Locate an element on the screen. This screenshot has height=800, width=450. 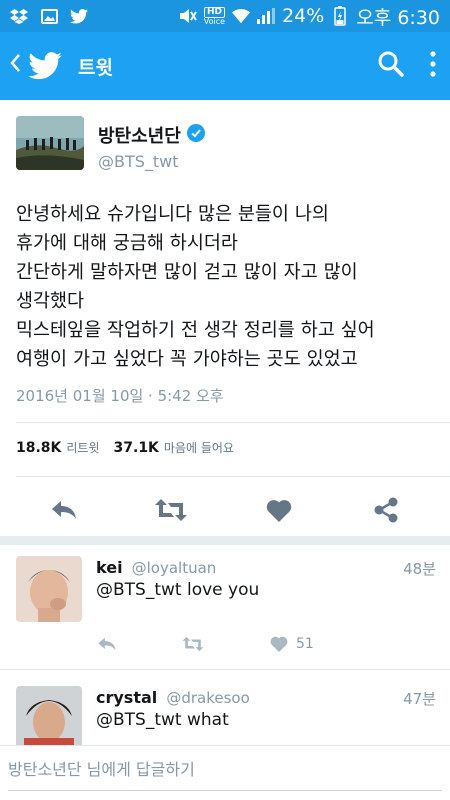
twitter-icon is located at coordinates (79, 16).